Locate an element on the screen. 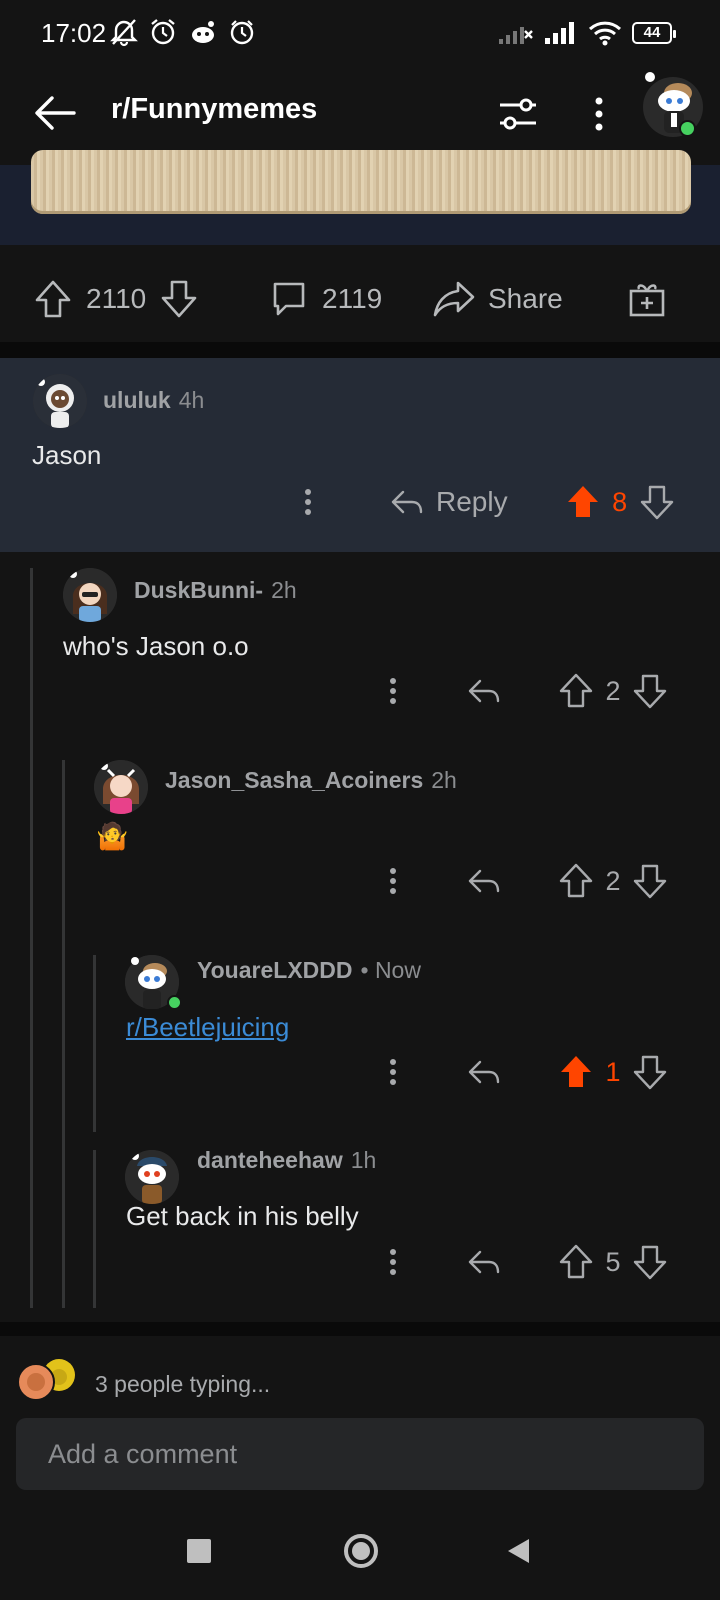 The width and height of the screenshot is (720, 1600). battery-icon: 44 is located at coordinates (654, 33).